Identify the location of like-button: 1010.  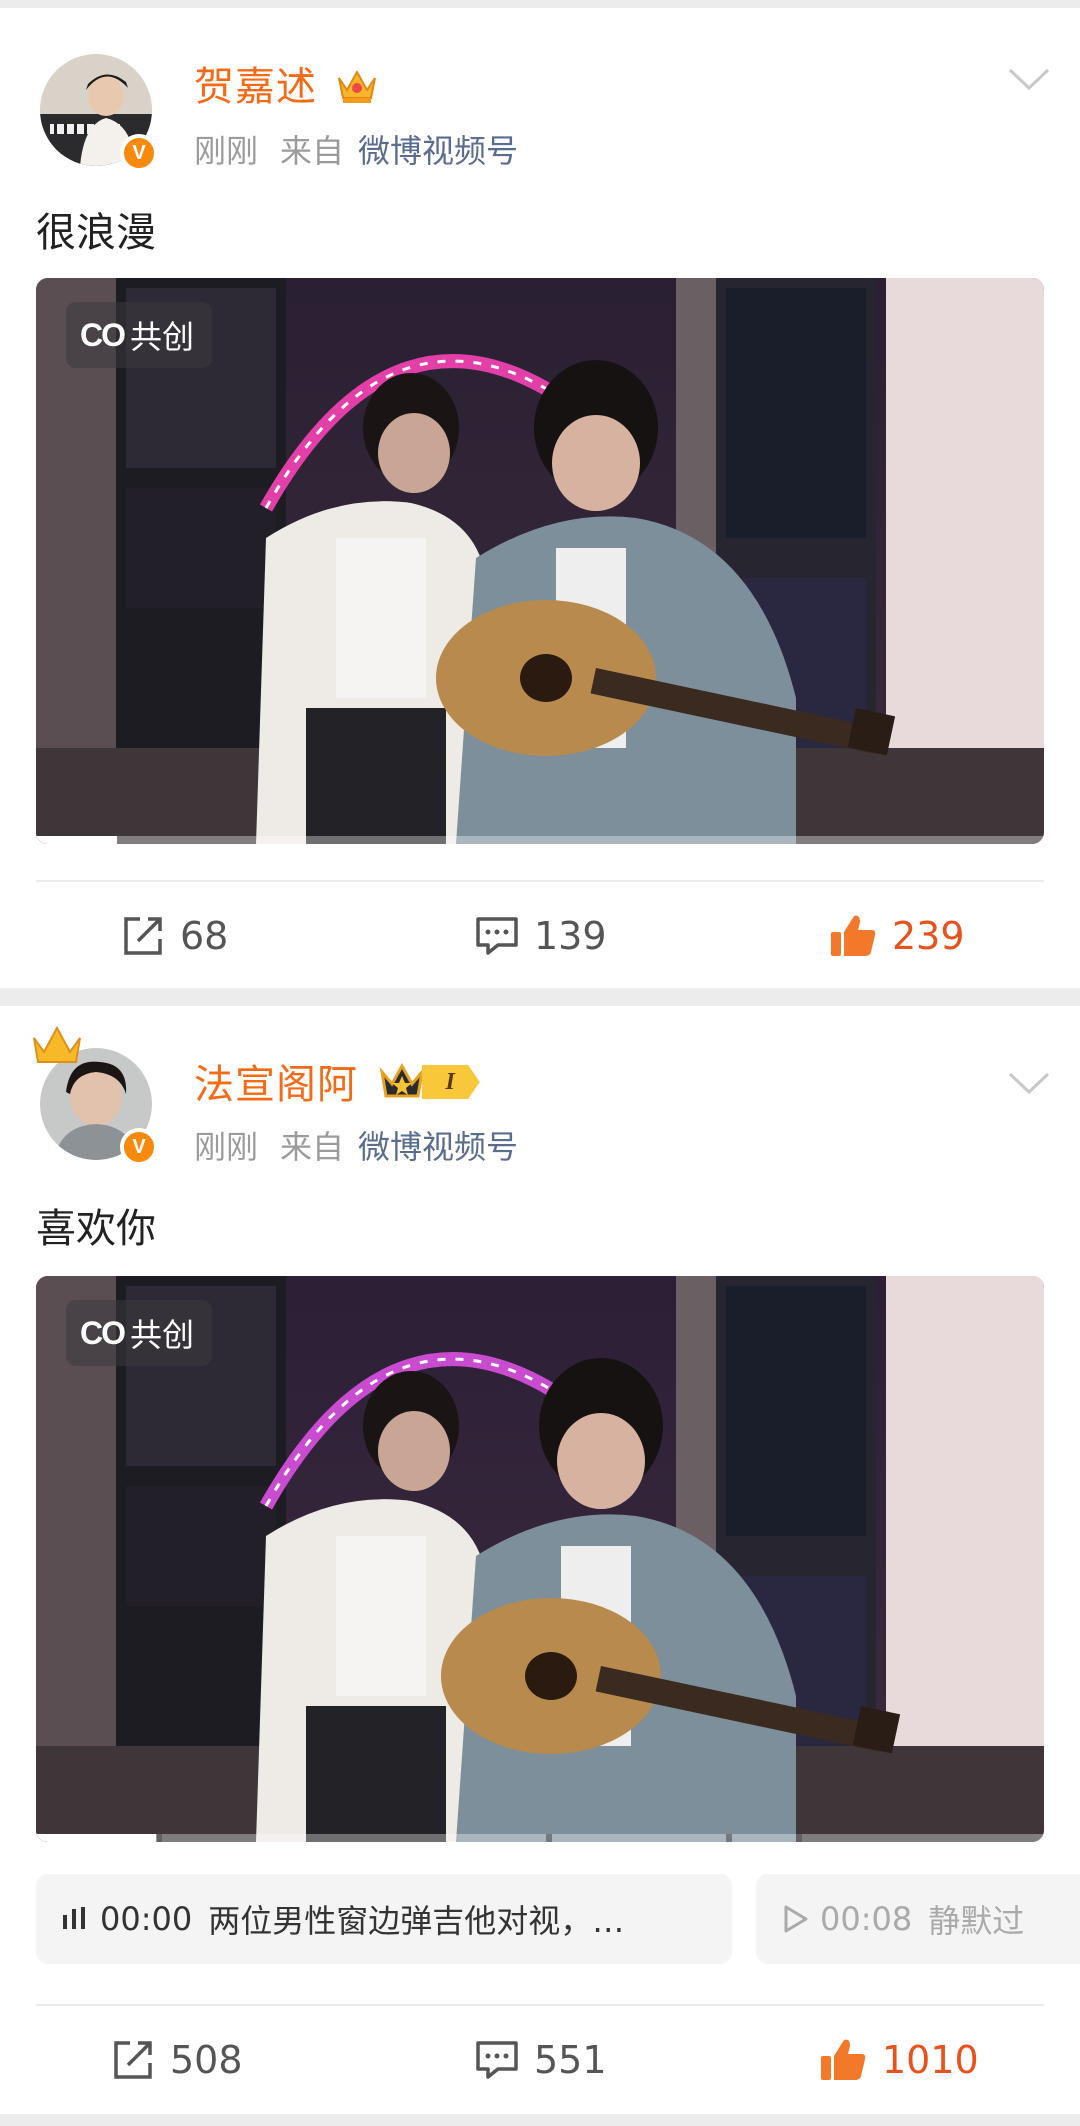
(898, 2060).